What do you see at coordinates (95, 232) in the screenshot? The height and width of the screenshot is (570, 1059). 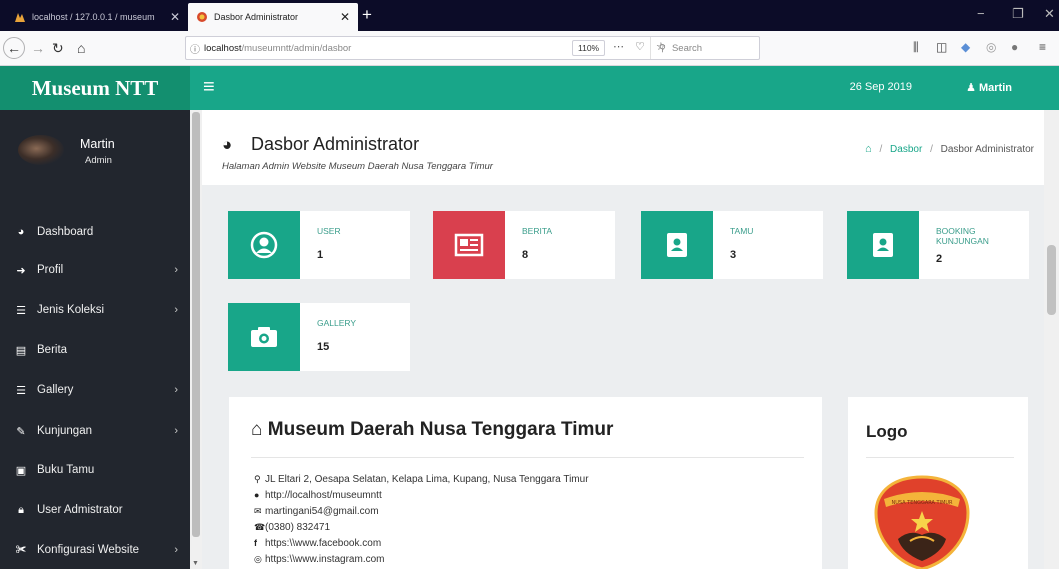 I see `sidebar-item-dashboard: ◕ Dashboard` at bounding box center [95, 232].